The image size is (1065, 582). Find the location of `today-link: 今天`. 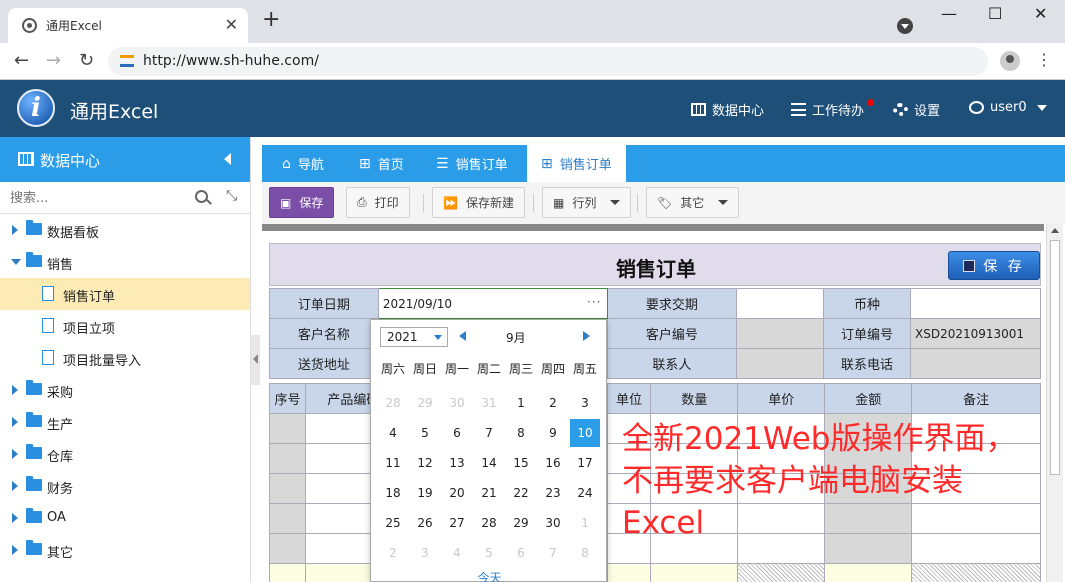

today-link: 今天 is located at coordinates (489, 575).